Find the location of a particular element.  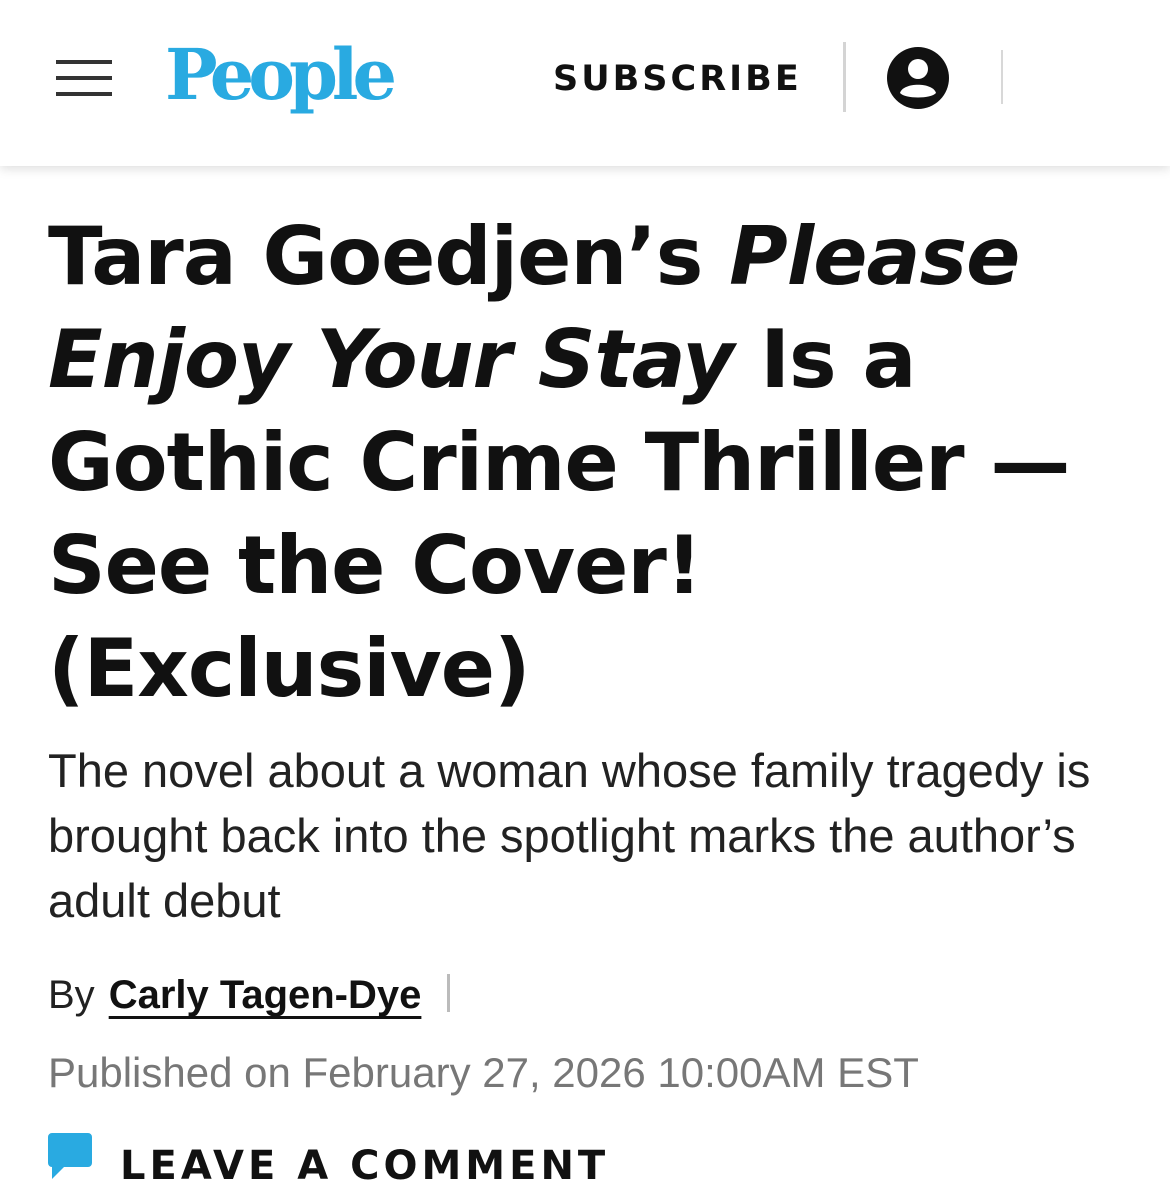

leave-comment-label: LEAVE A COMMENT is located at coordinates (365, 1166).